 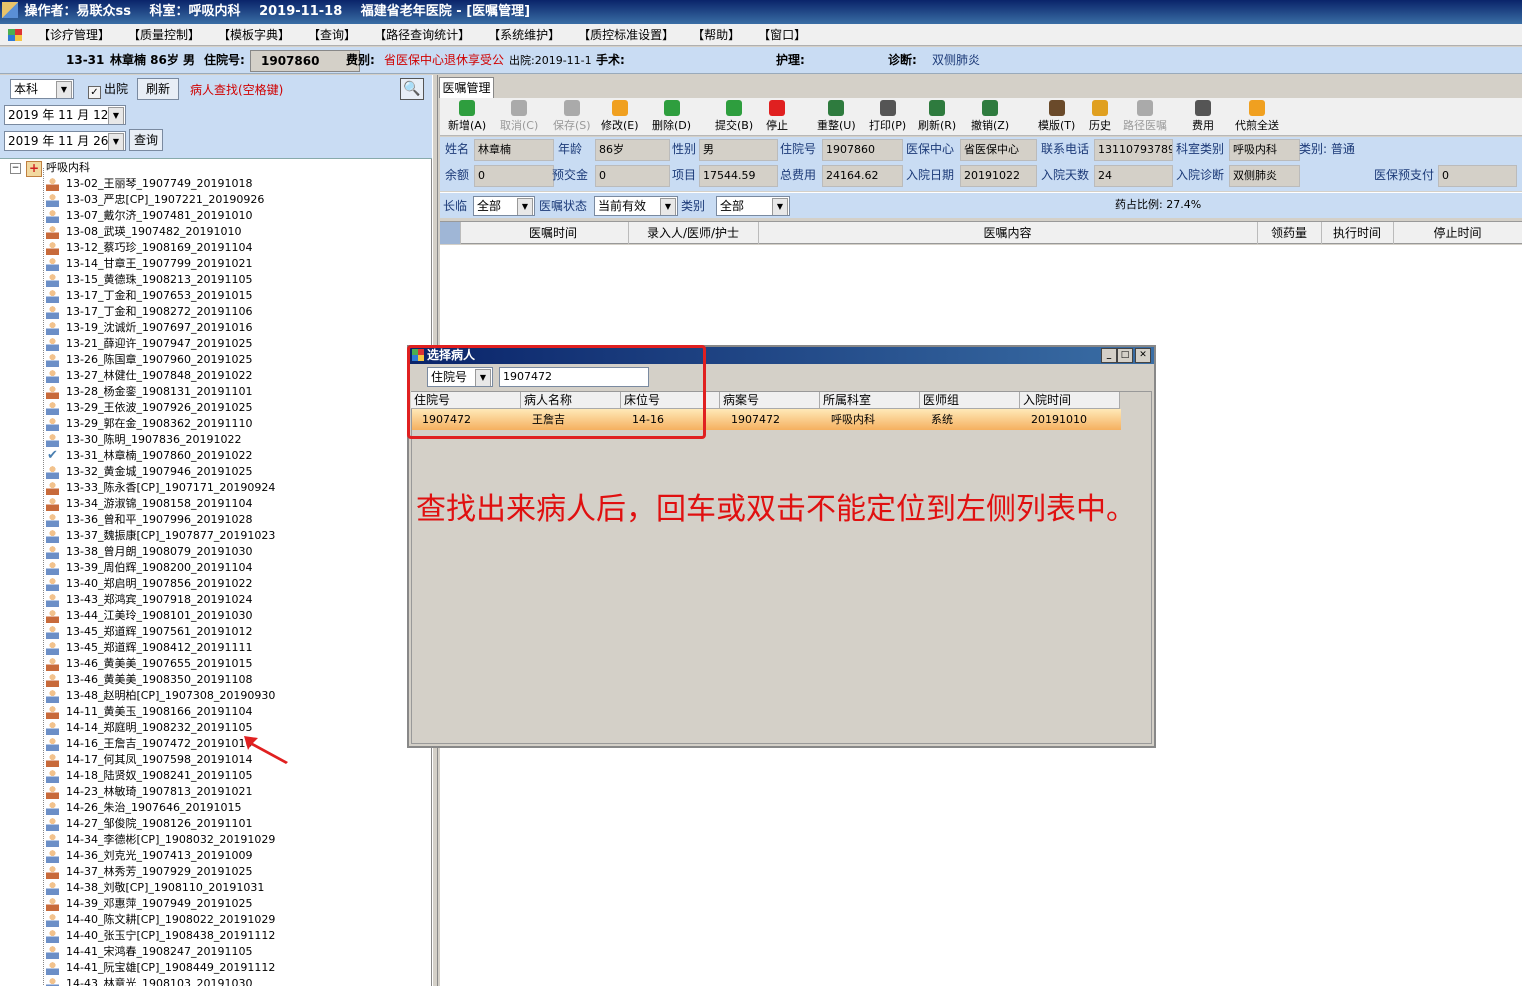 I want to click on tree-patient-item: 13-36_曾和平_1907996_20191028, so click(x=216, y=520).